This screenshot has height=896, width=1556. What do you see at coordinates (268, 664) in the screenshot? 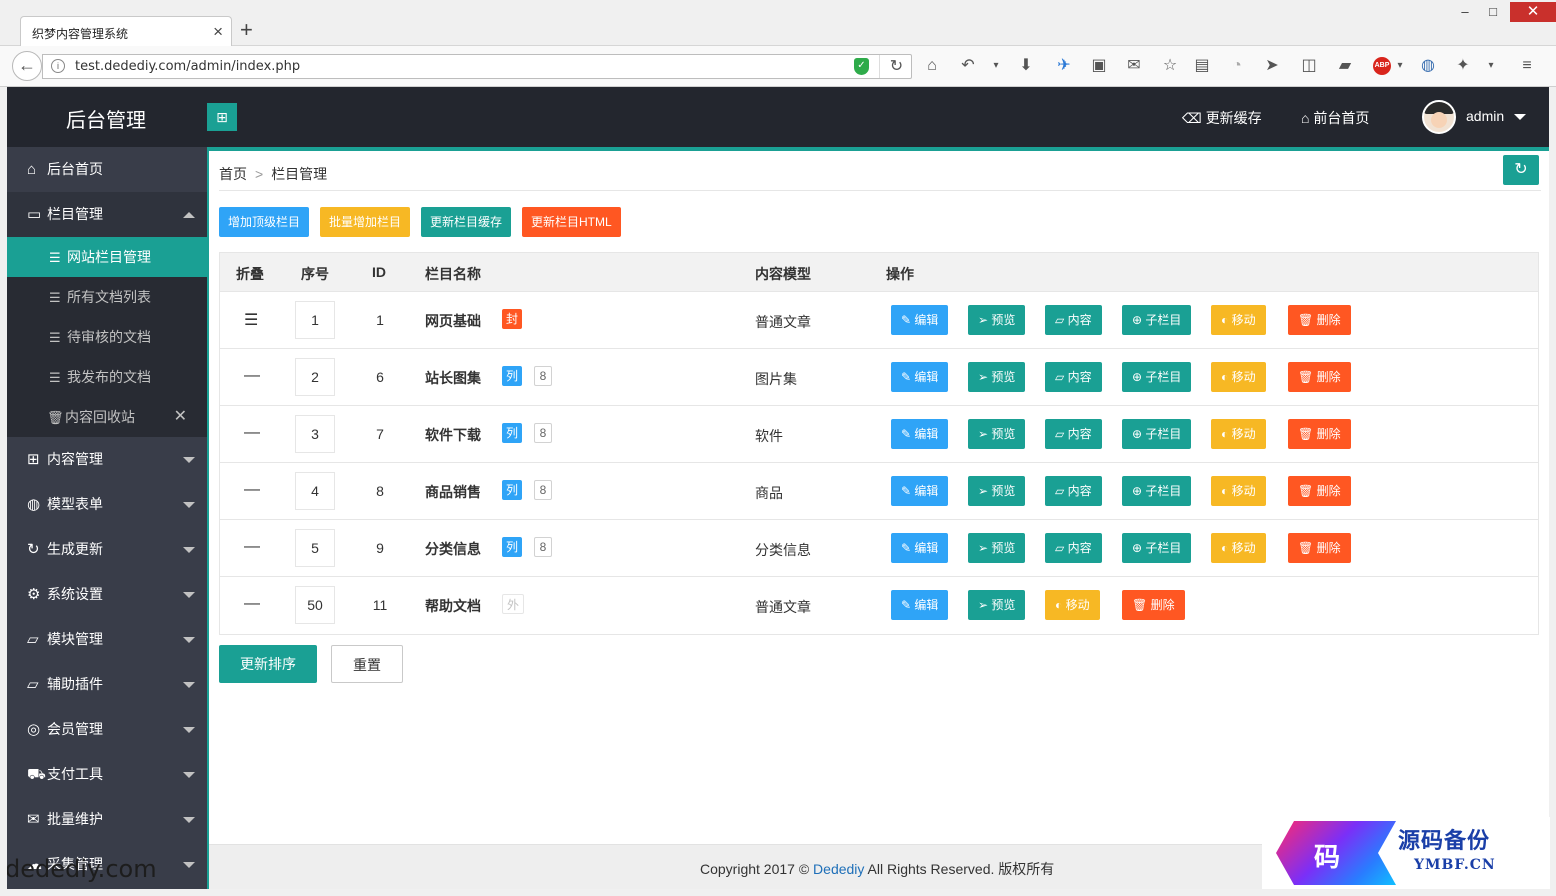
I see `update-order-button: 更新排序` at bounding box center [268, 664].